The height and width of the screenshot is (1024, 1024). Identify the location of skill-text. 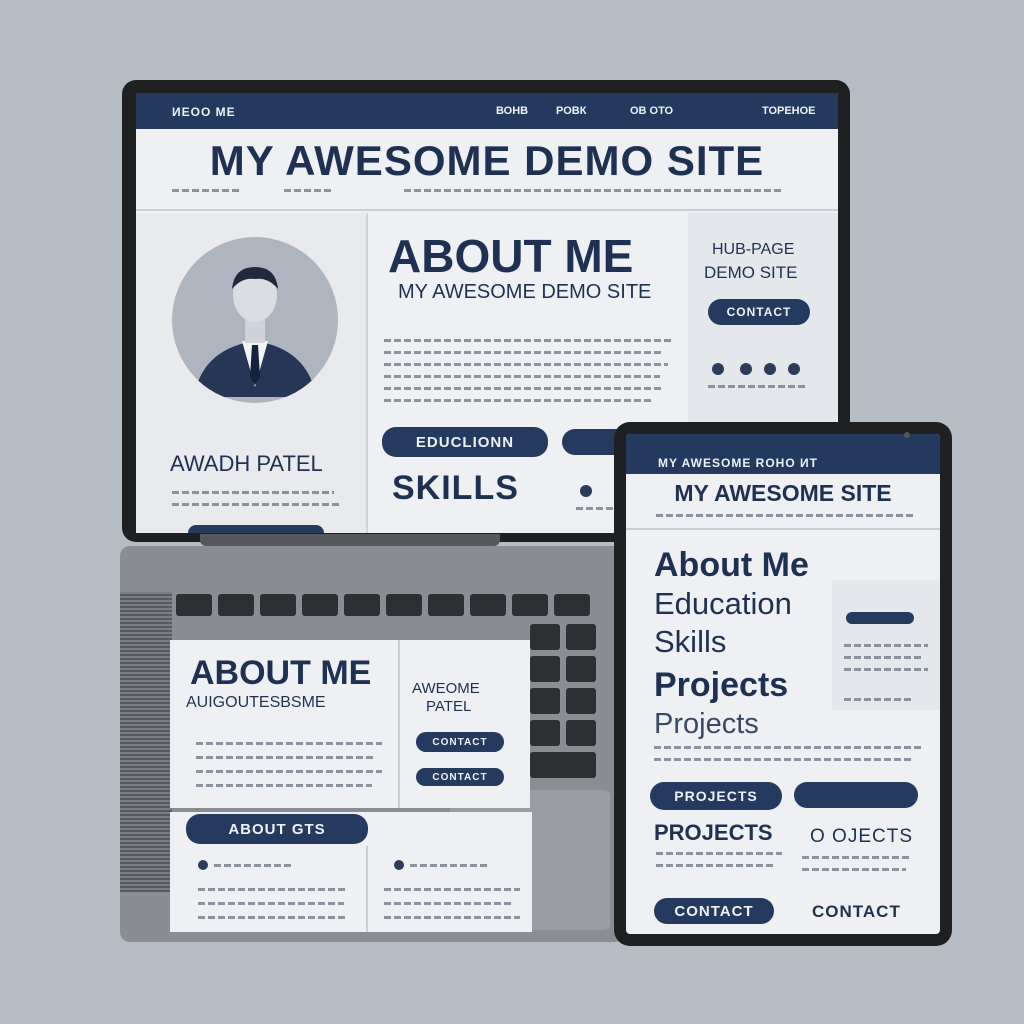
(596, 508).